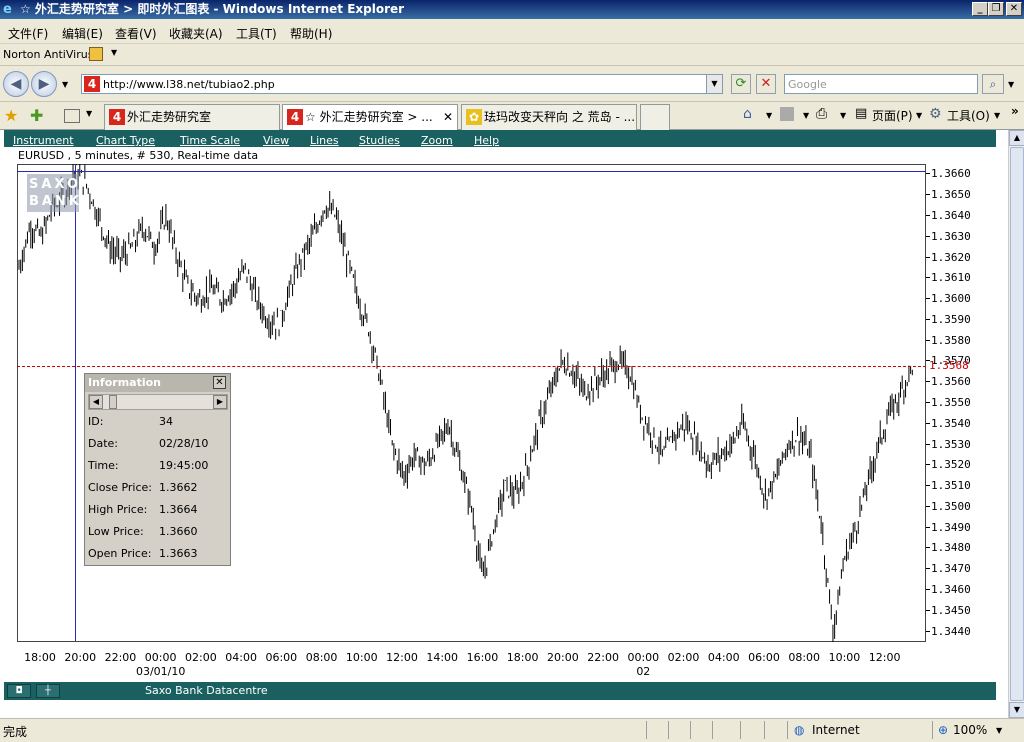 The height and width of the screenshot is (742, 1024). I want to click on y-tick-label: 1.3630, so click(948, 236).